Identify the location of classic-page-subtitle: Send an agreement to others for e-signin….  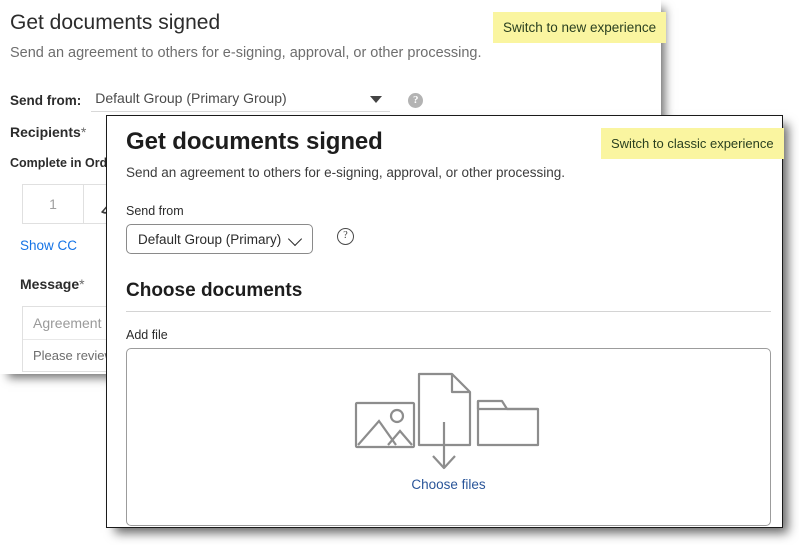
(246, 53).